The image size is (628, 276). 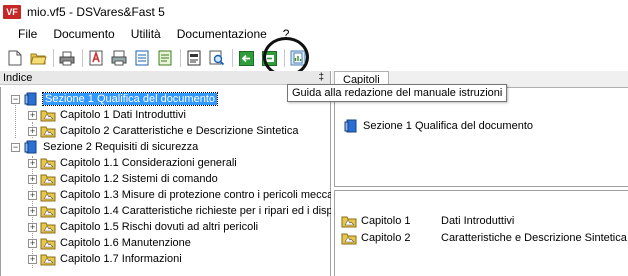 What do you see at coordinates (142, 58) in the screenshot?
I see `list-icon` at bounding box center [142, 58].